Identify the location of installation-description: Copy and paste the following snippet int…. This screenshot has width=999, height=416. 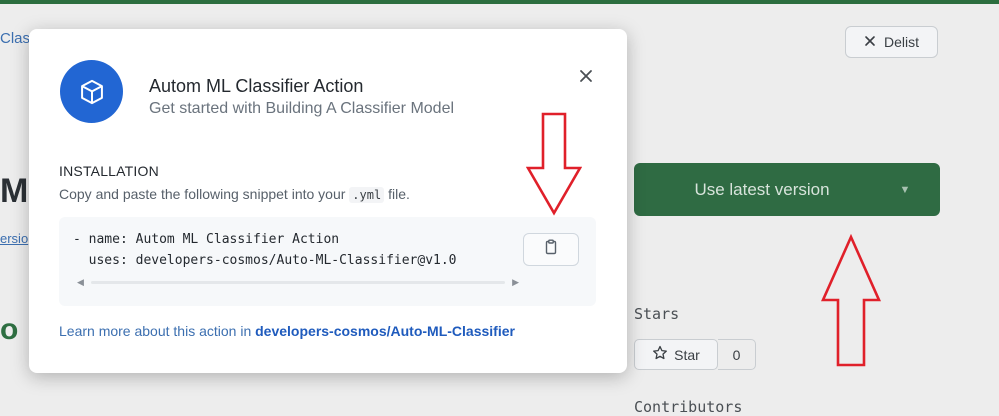
(234, 194).